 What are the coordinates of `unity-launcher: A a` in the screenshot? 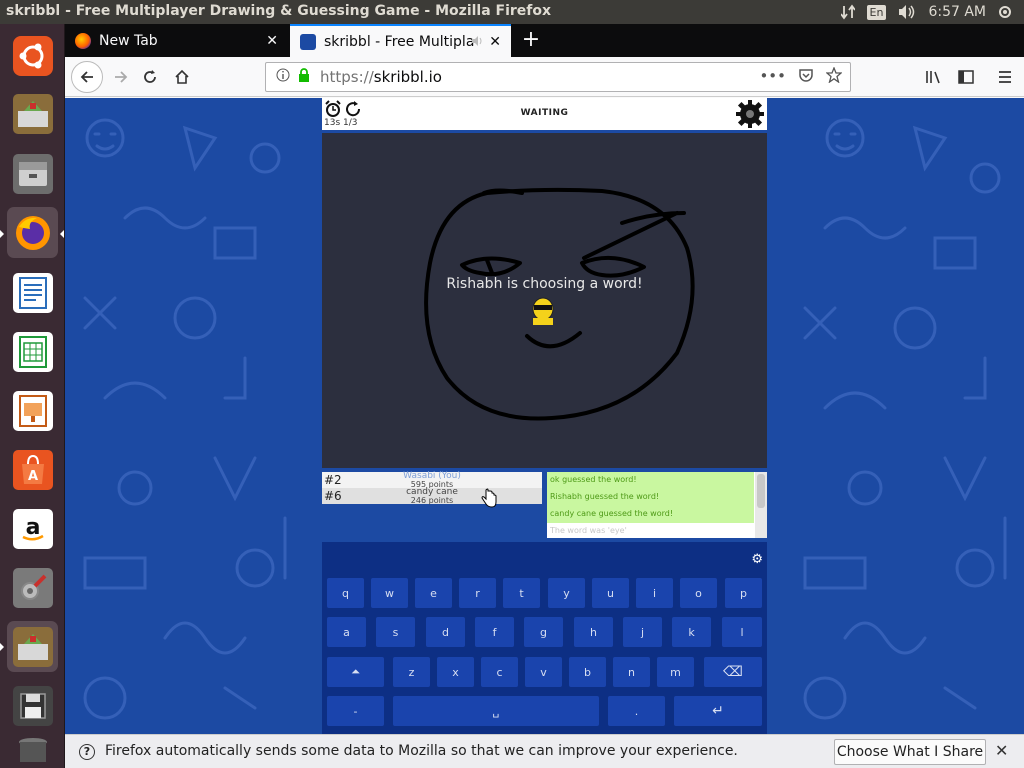 It's located at (32, 396).